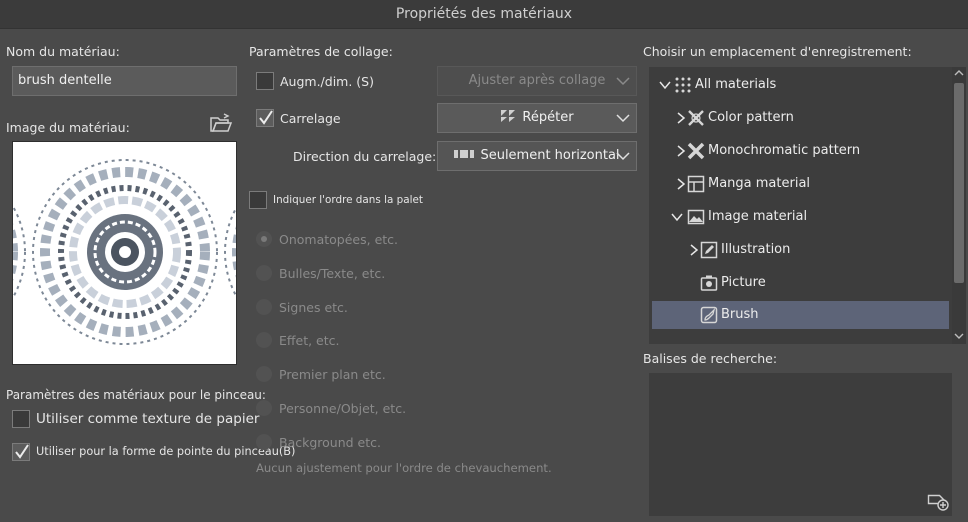 This screenshot has width=968, height=522. What do you see at coordinates (548, 117) in the screenshot?
I see `tiling-dropdown-value: Répéter` at bounding box center [548, 117].